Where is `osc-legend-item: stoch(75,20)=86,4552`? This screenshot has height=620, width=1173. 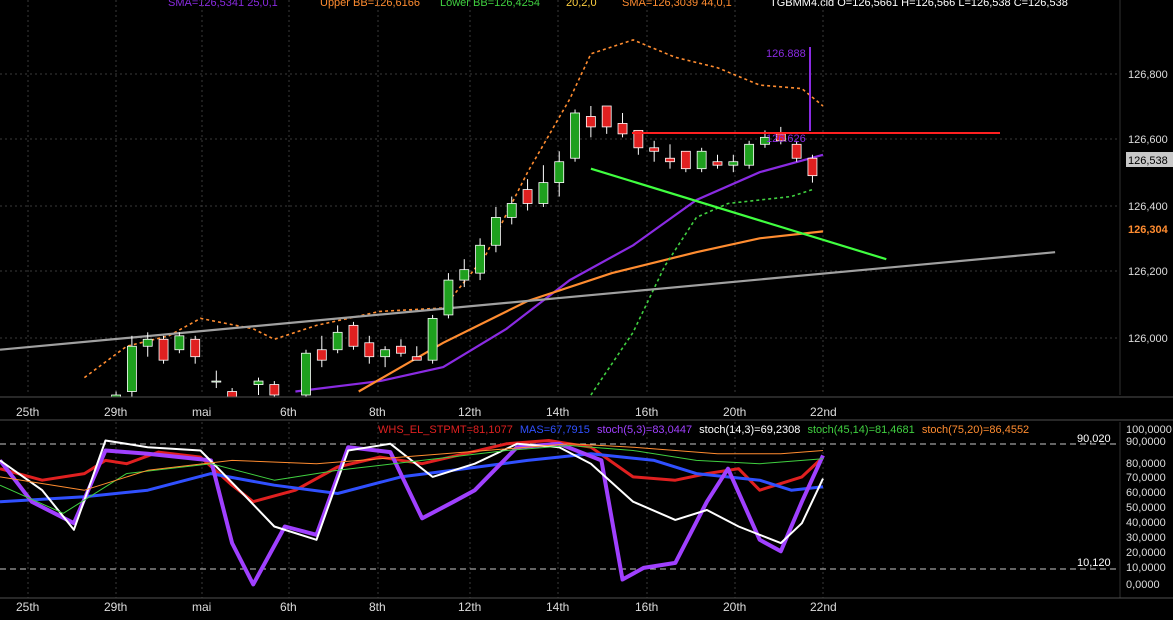
osc-legend-item: stoch(75,20)=86,4552 is located at coordinates (975, 430).